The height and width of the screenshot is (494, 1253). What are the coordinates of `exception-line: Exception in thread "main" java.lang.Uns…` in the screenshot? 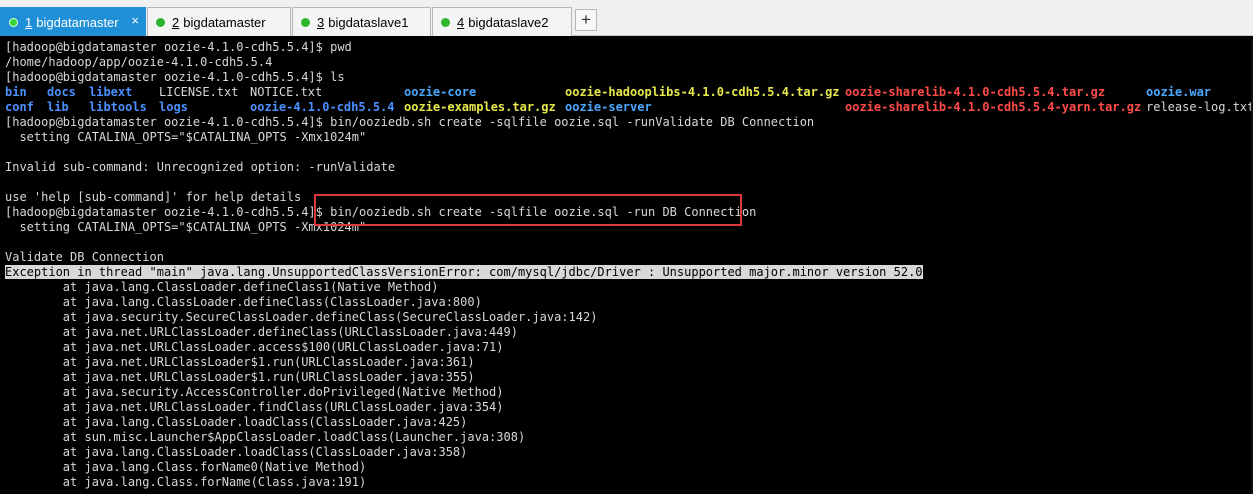 It's located at (629, 272).